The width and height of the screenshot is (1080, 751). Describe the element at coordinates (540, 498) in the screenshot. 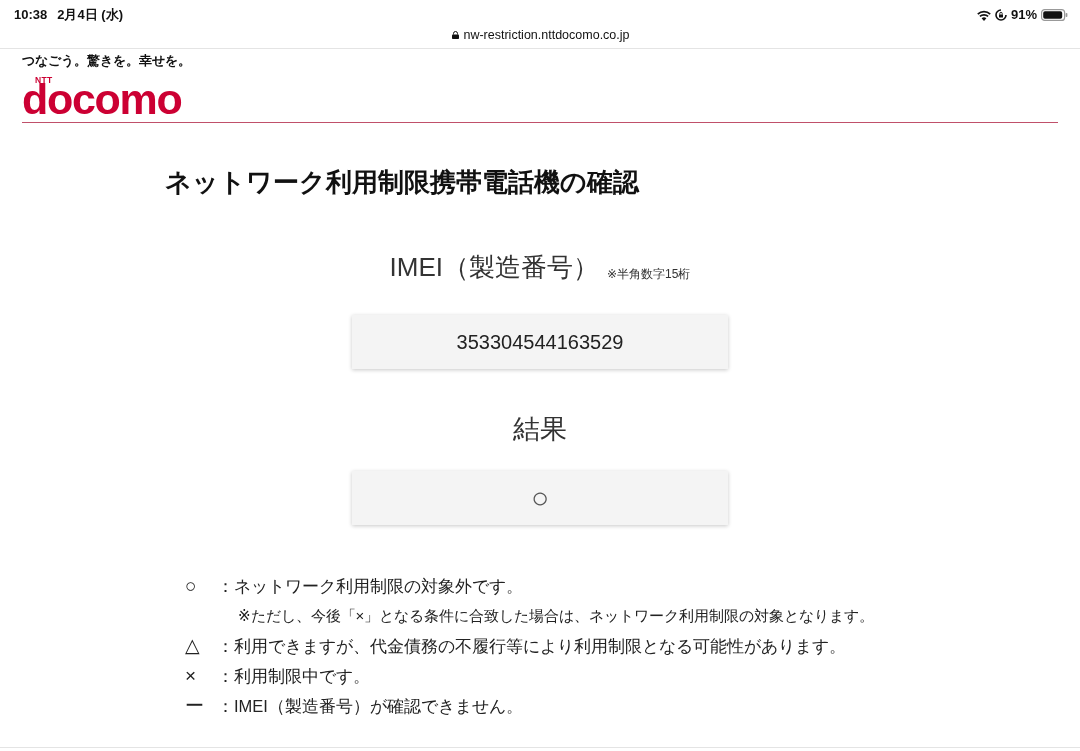

I see `result-display: ○` at that location.